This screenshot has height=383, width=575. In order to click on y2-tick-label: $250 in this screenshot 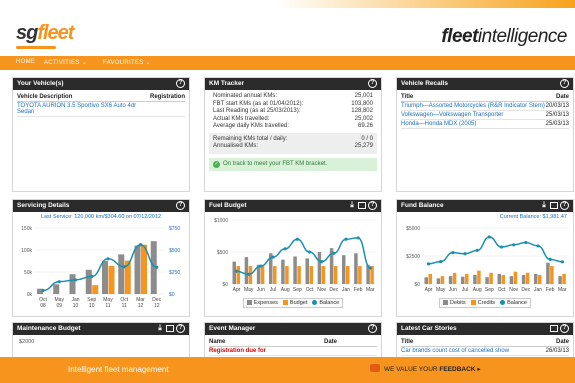, I will do `click(174, 273)`.